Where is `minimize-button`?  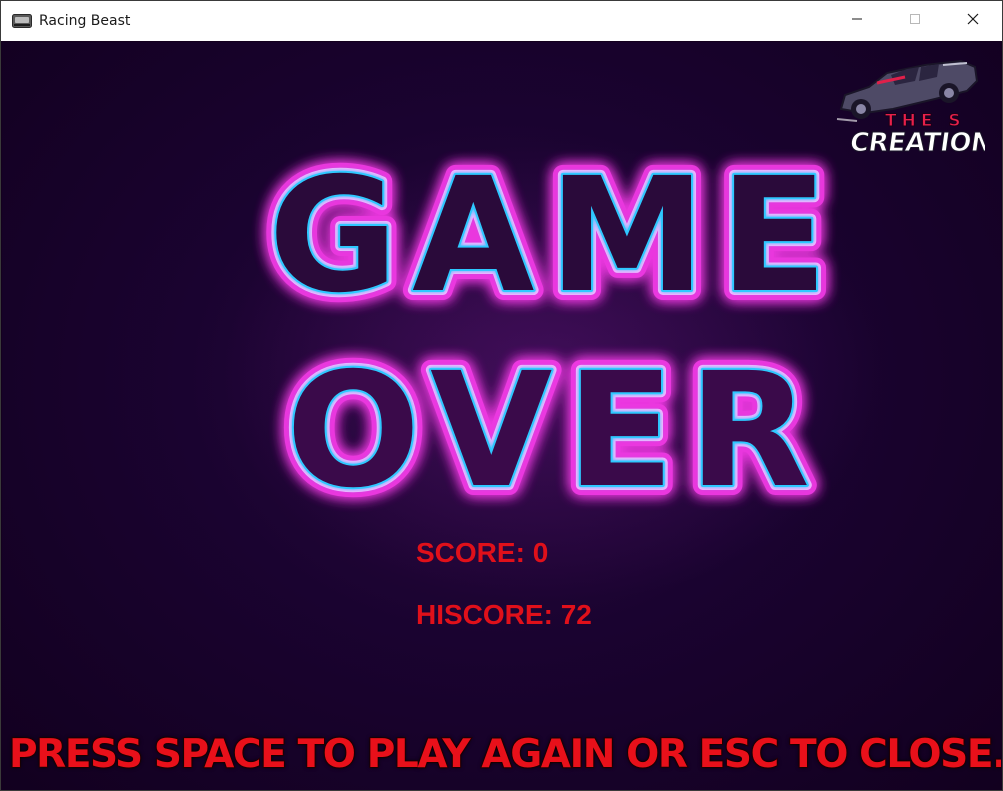 minimize-button is located at coordinates (857, 21).